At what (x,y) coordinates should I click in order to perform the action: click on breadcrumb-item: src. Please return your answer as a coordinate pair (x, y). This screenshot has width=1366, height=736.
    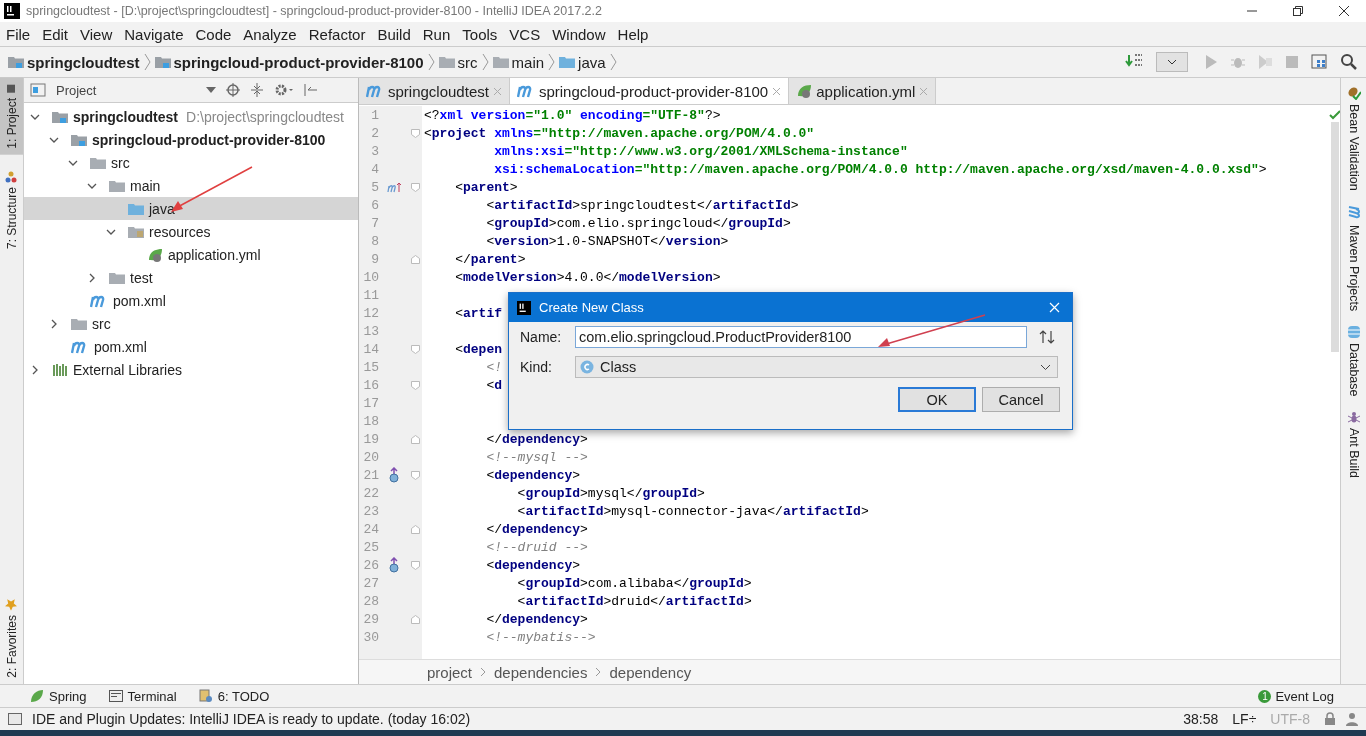
    Looking at the image, I should click on (458, 62).